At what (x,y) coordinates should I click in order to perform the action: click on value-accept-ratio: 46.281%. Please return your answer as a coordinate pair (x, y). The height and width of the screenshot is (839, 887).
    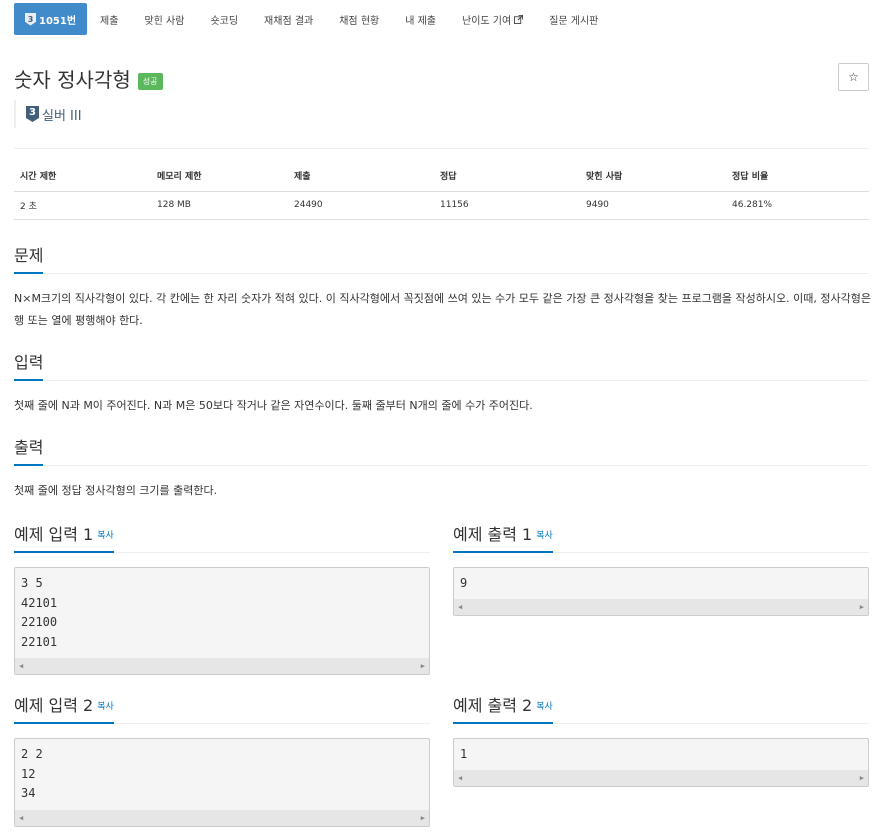
    Looking at the image, I should click on (797, 205).